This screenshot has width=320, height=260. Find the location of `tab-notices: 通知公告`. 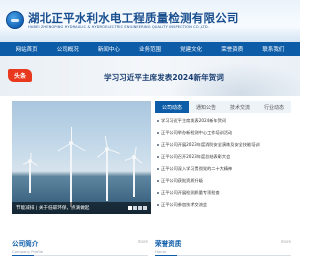

tab-notices: 通知公告 is located at coordinates (206, 107).